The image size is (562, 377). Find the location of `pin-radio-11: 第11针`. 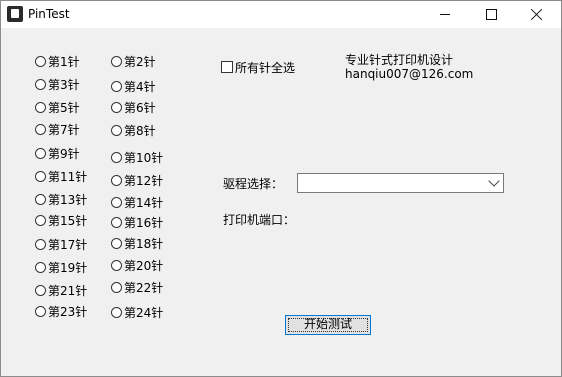

pin-radio-11: 第11针 is located at coordinates (61, 176).